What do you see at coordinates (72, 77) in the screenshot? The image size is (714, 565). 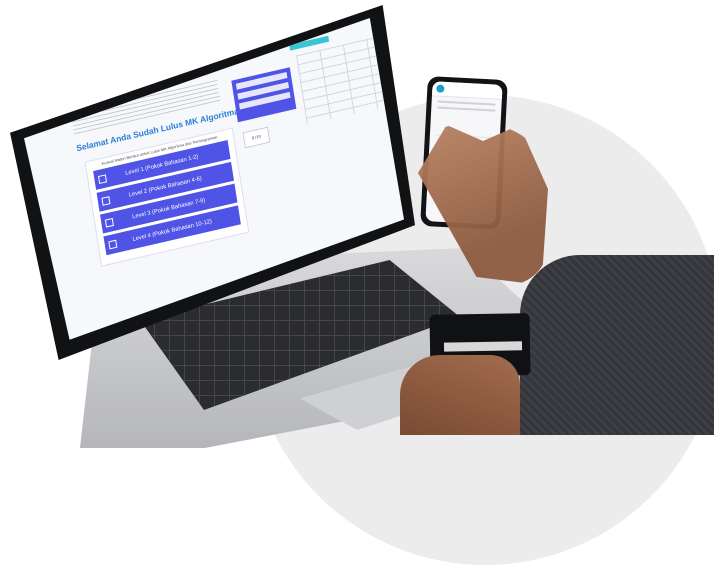 I see `university-logo` at bounding box center [72, 77].